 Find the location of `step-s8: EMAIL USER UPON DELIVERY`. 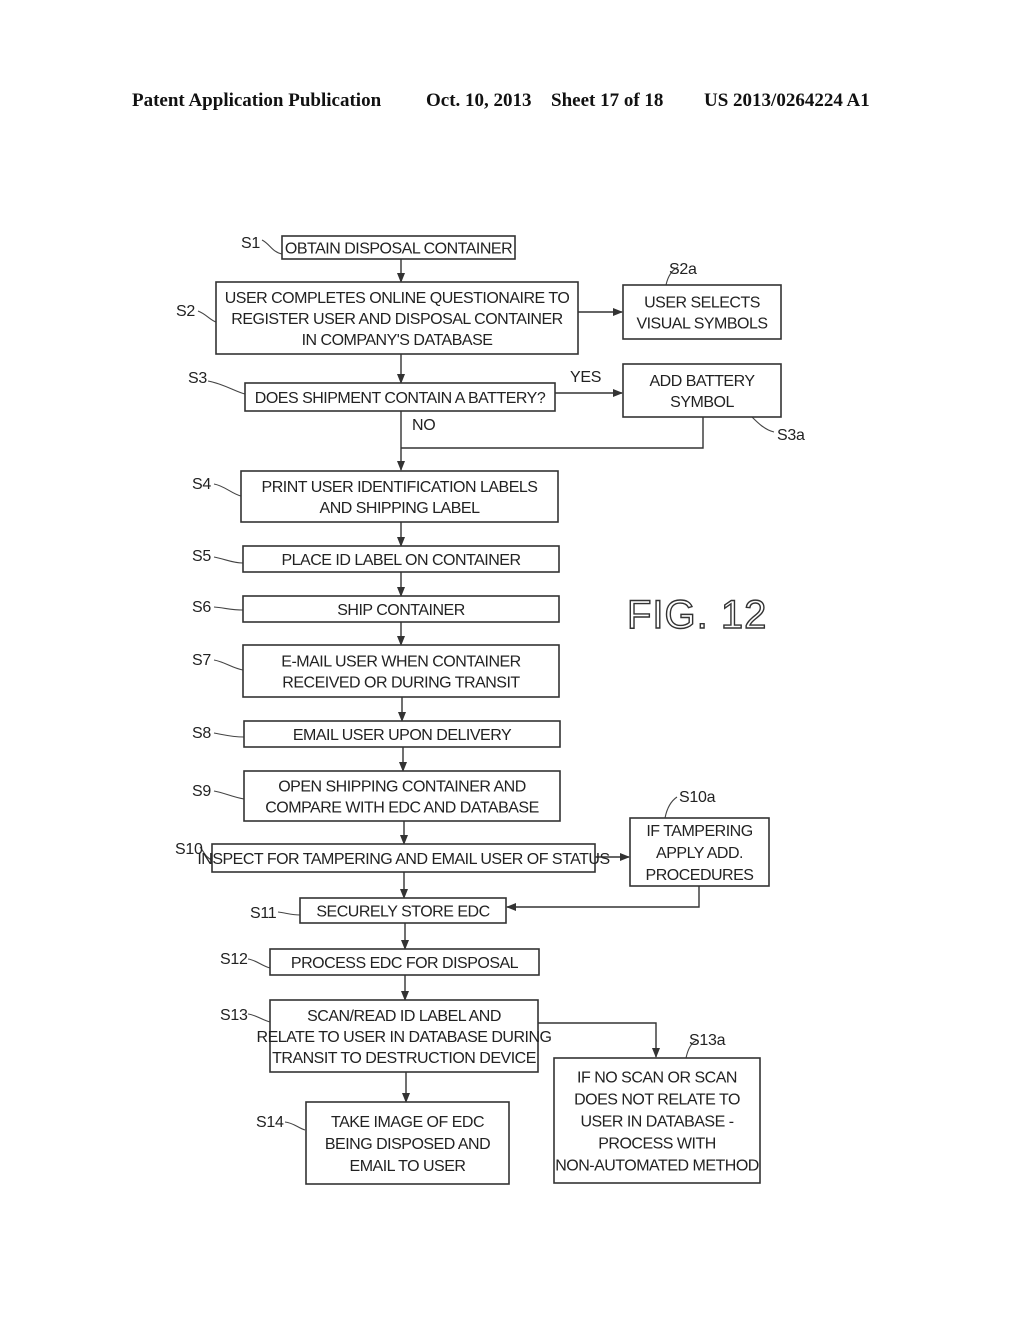

step-s8: EMAIL USER UPON DELIVERY is located at coordinates (402, 734).